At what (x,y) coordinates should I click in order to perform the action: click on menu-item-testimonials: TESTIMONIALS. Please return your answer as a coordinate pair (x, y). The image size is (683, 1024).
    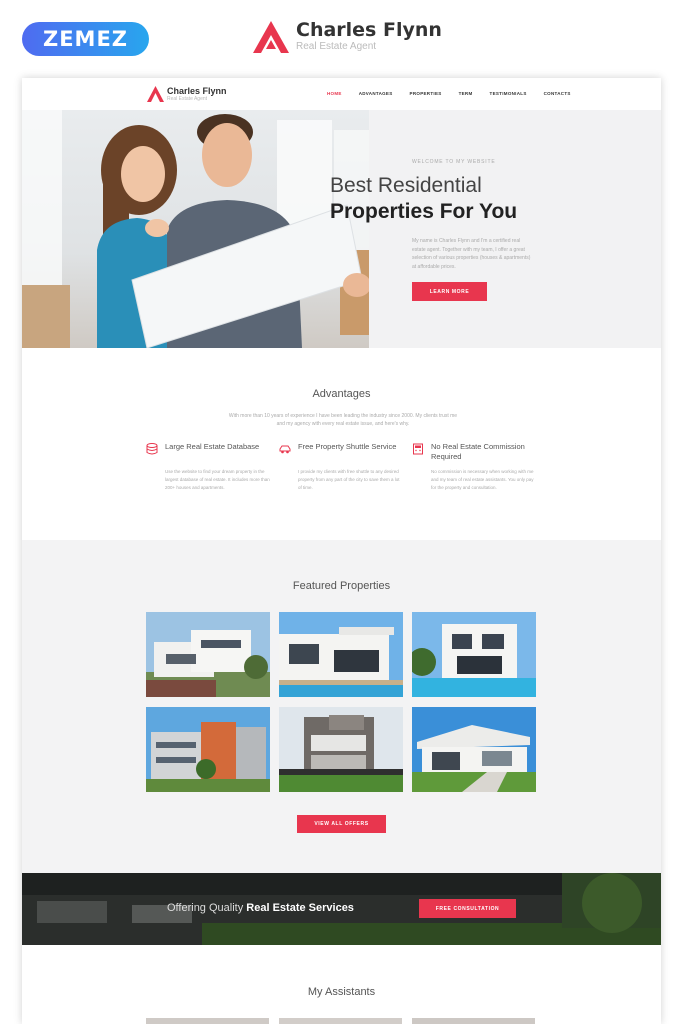
    Looking at the image, I should click on (508, 93).